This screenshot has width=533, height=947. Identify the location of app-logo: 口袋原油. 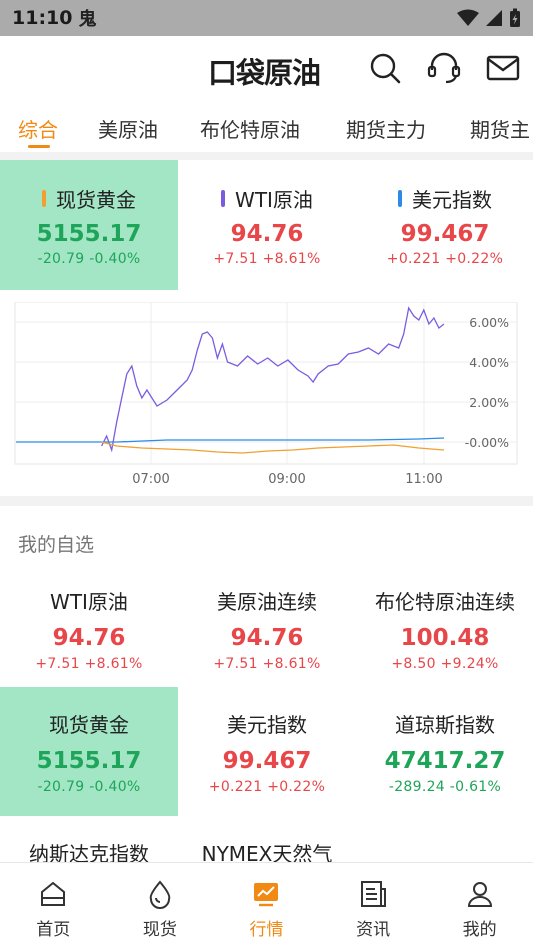
(264, 73).